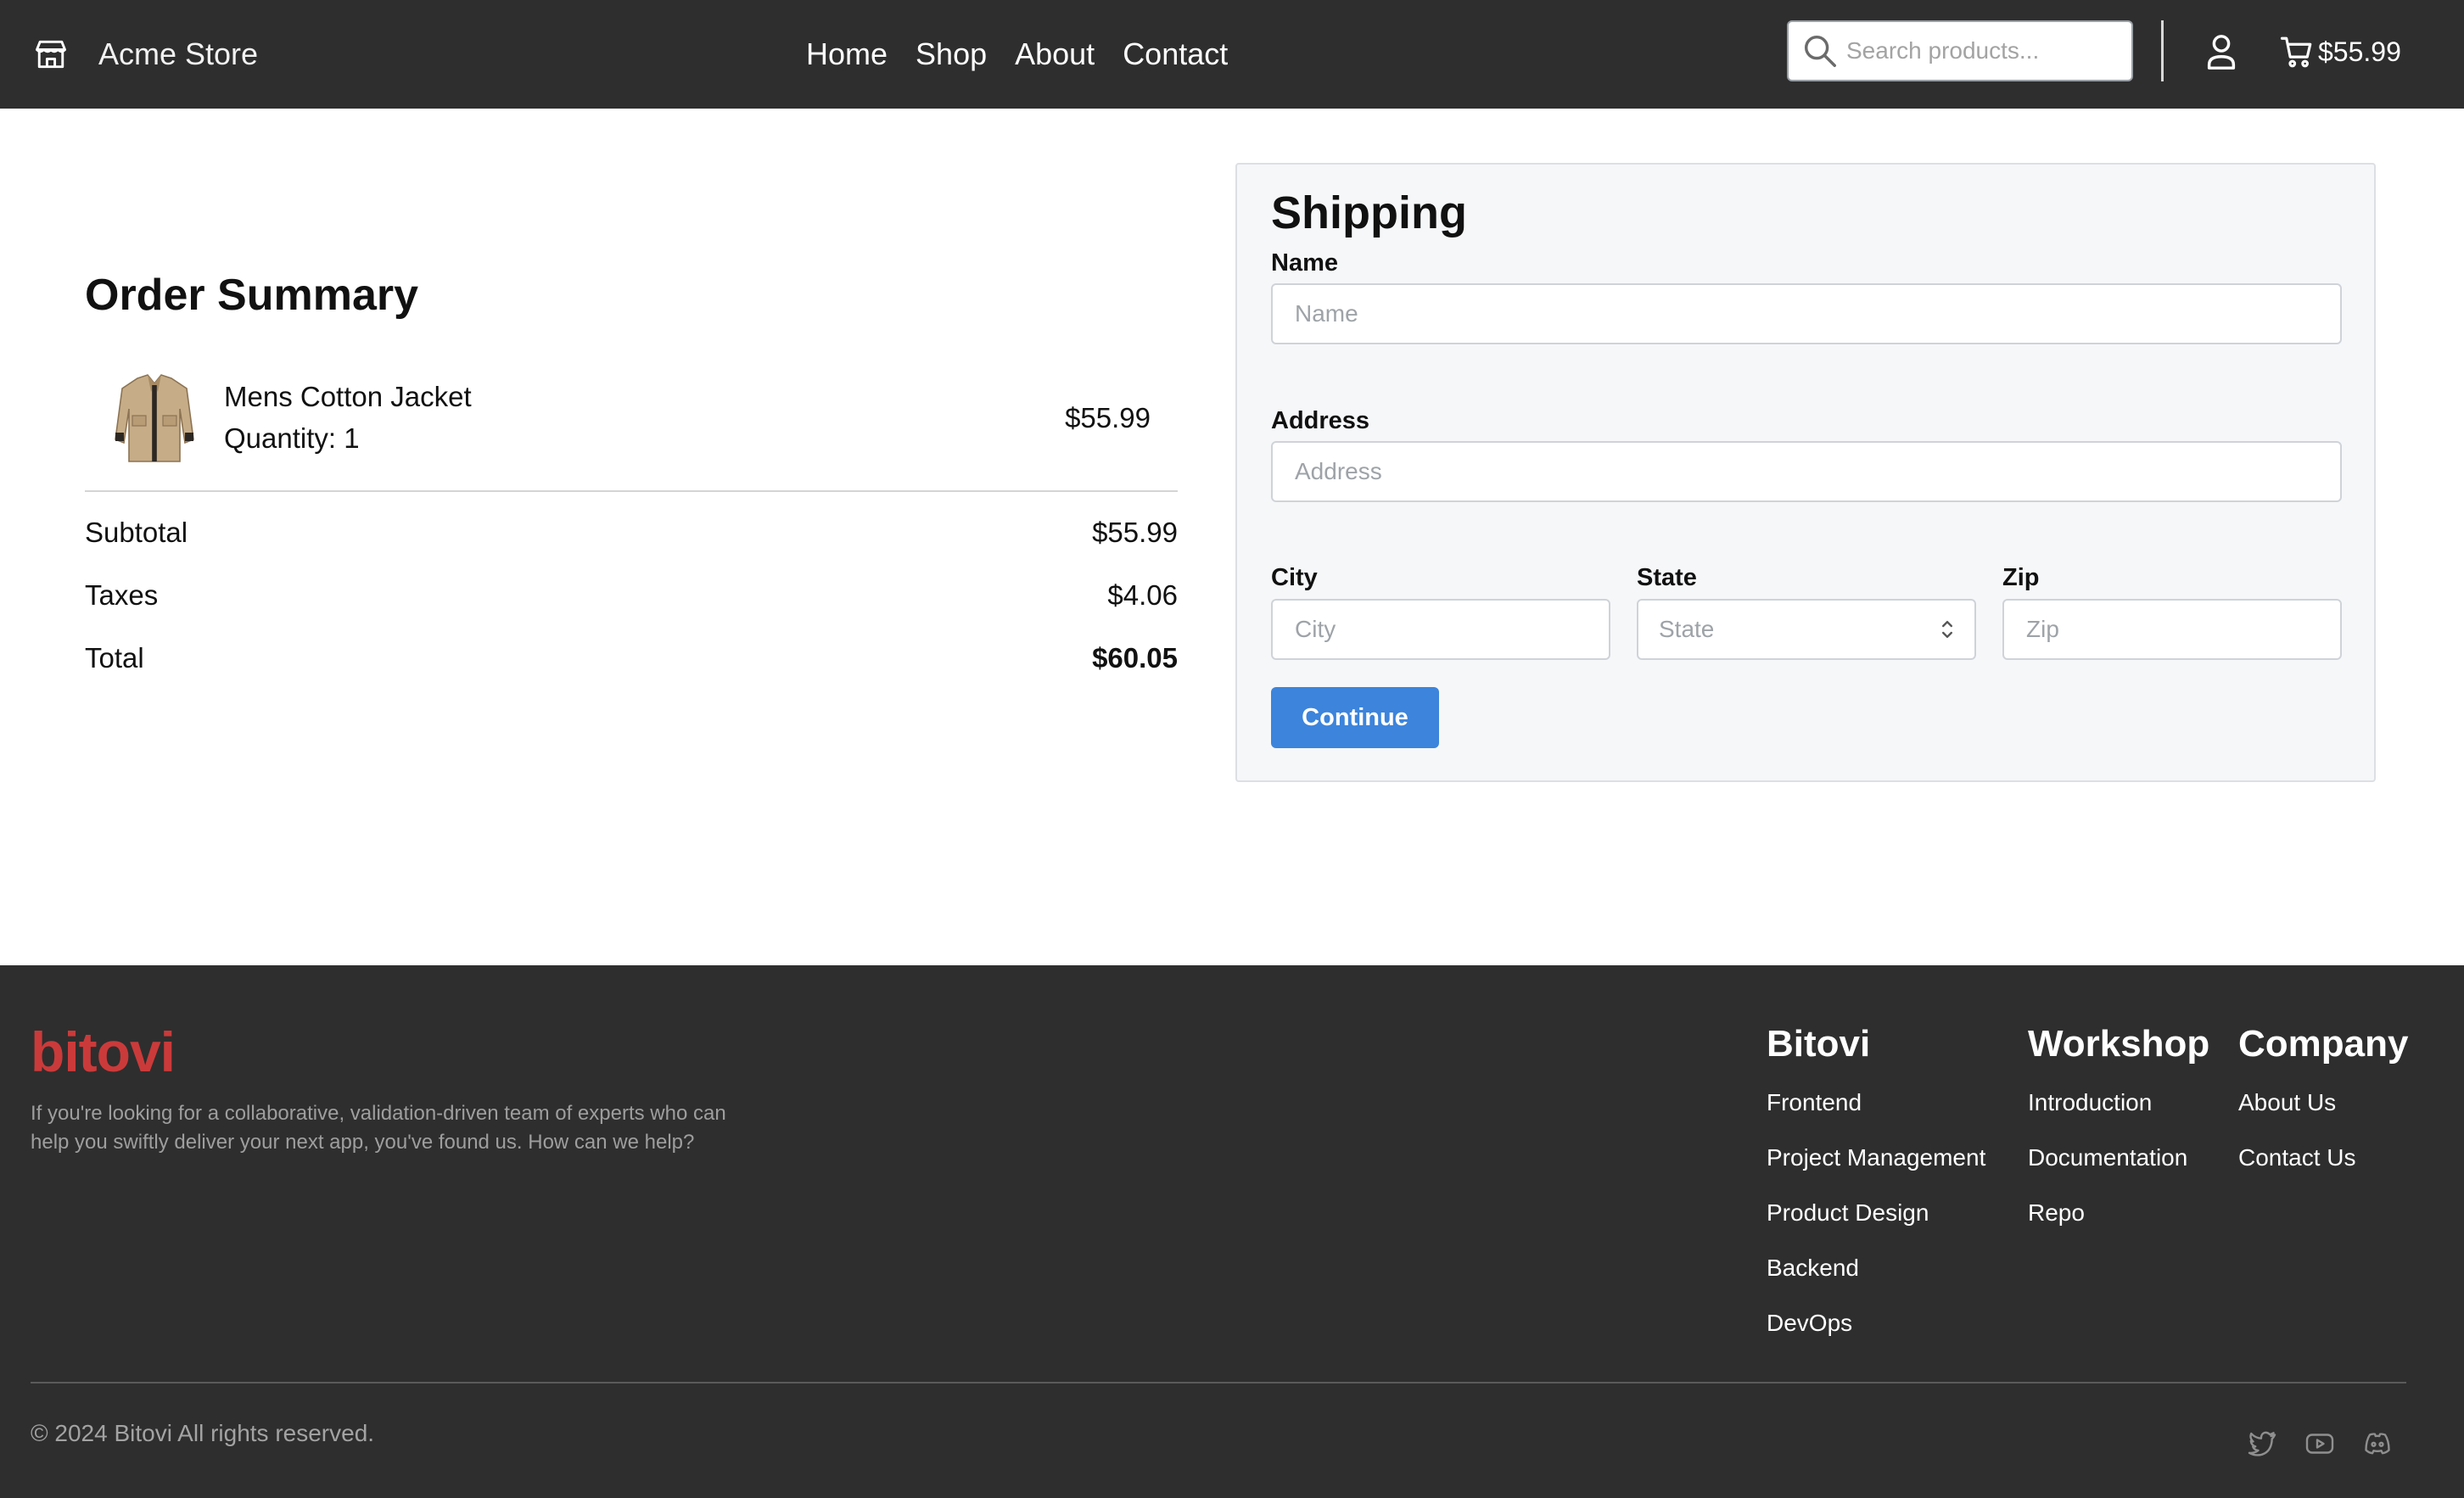 The height and width of the screenshot is (1498, 2464). Describe the element at coordinates (292, 438) in the screenshot. I see `item-quantity: Quantity: 1` at that location.